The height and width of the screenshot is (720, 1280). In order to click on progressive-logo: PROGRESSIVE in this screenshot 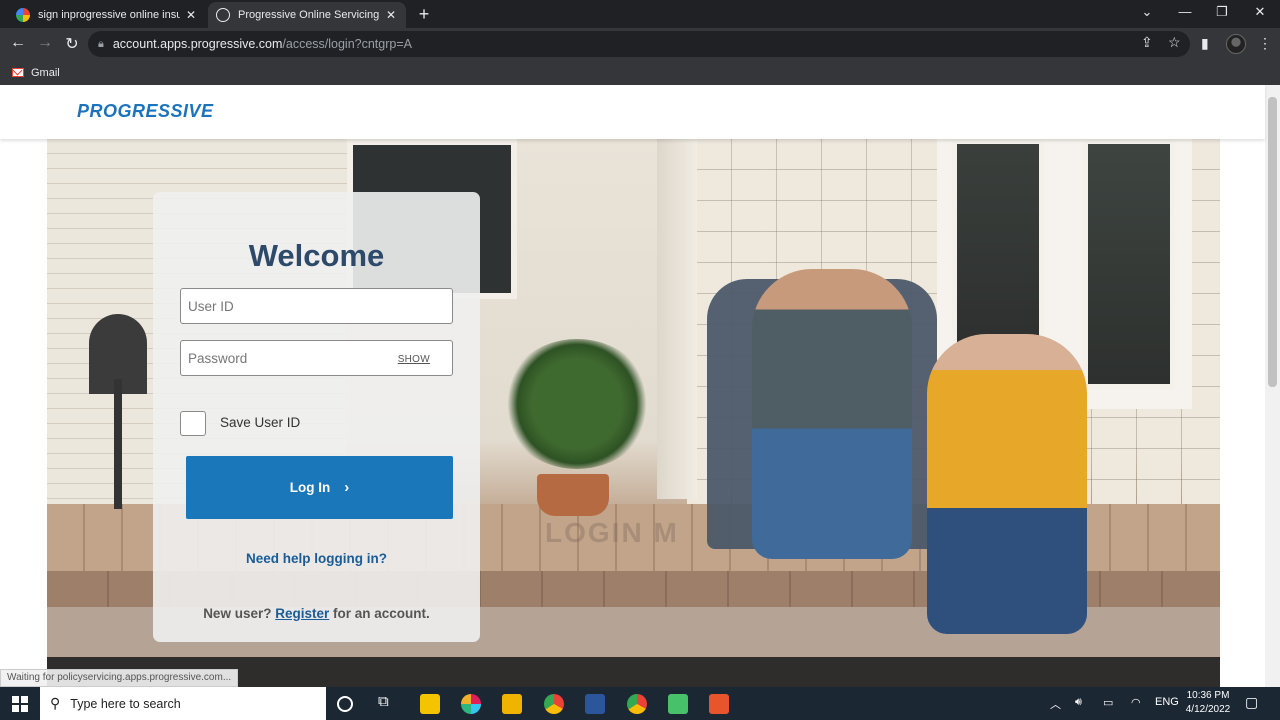, I will do `click(145, 111)`.